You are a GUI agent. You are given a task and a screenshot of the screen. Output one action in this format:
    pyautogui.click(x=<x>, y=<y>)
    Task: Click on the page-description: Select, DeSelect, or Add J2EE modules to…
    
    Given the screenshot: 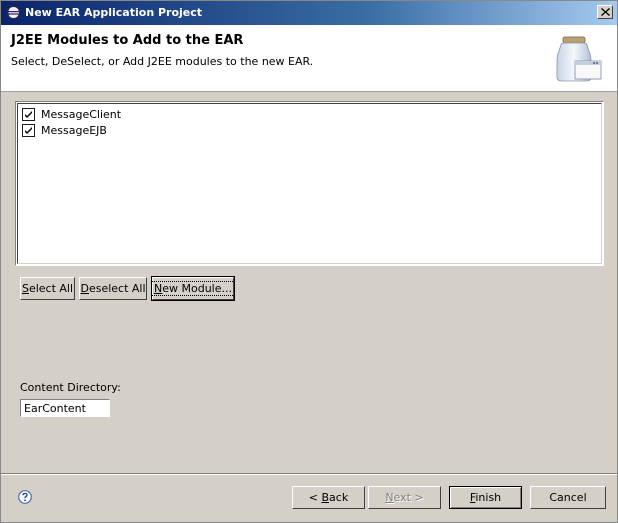 What is the action you would take?
    pyautogui.click(x=162, y=61)
    